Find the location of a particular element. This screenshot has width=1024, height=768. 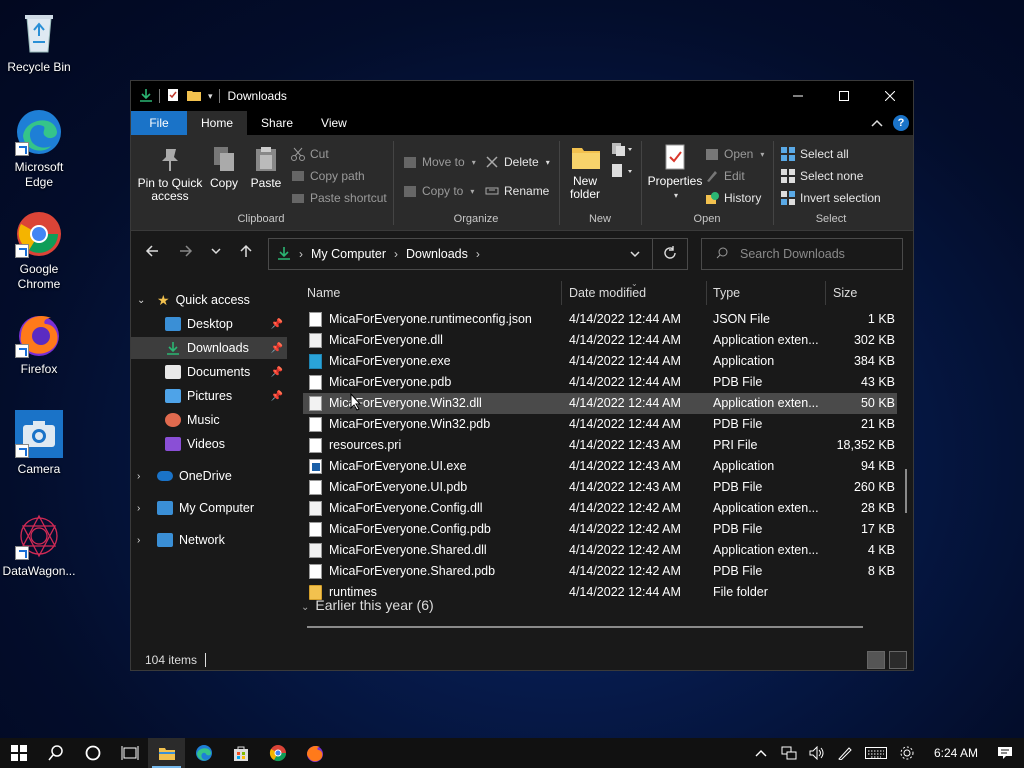

column-header-size: Size is located at coordinates (845, 293).